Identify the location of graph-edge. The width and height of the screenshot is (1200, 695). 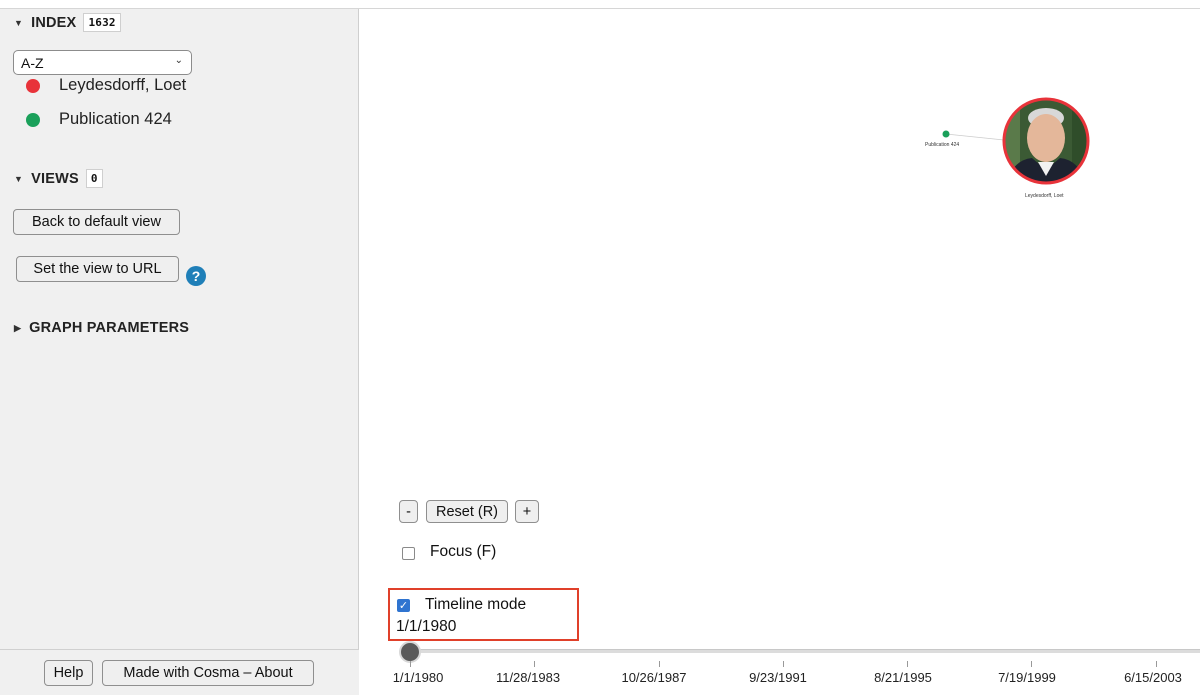
(975, 137).